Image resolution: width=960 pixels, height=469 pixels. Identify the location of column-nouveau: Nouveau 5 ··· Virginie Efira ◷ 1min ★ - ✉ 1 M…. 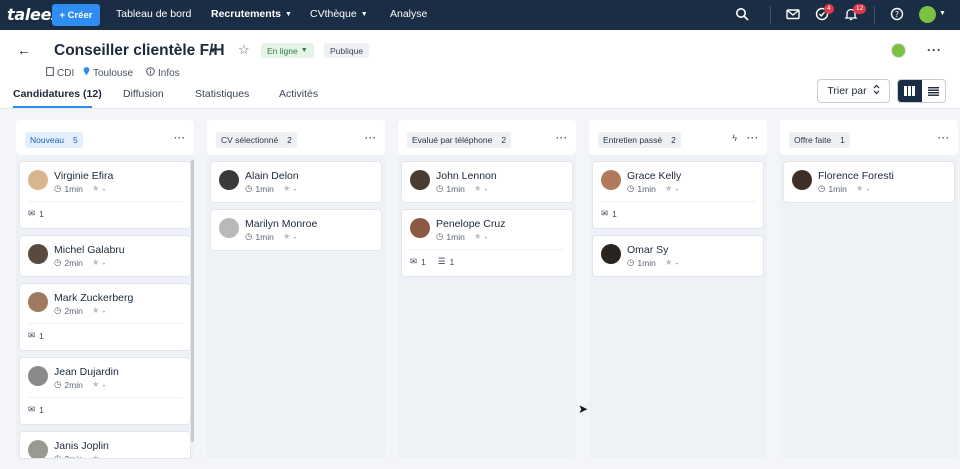
(105, 289).